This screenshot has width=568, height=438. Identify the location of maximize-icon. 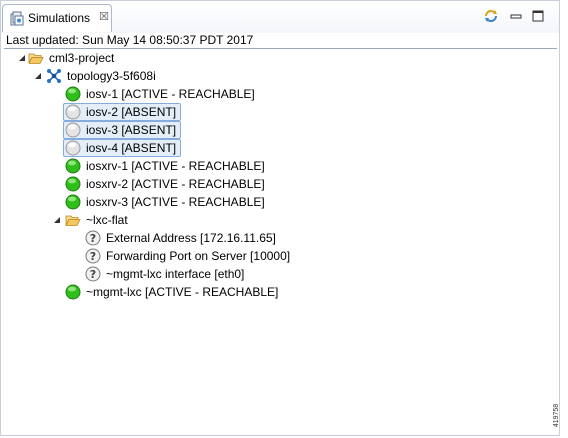
(538, 16).